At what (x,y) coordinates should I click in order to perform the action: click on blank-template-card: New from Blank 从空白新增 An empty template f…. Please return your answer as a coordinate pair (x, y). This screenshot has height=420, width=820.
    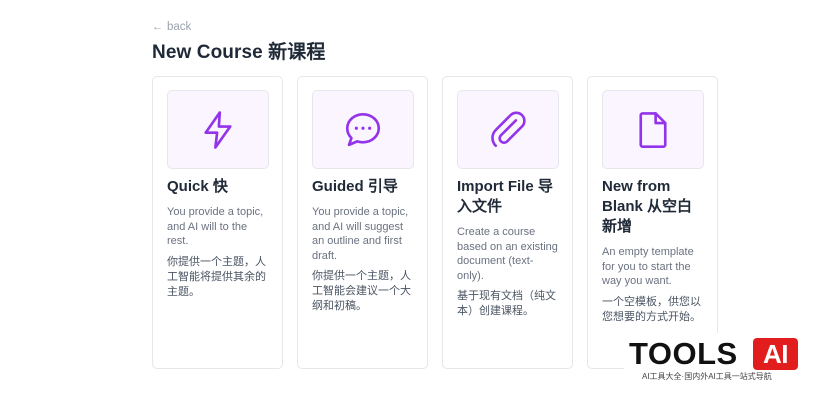
    Looking at the image, I should click on (652, 222).